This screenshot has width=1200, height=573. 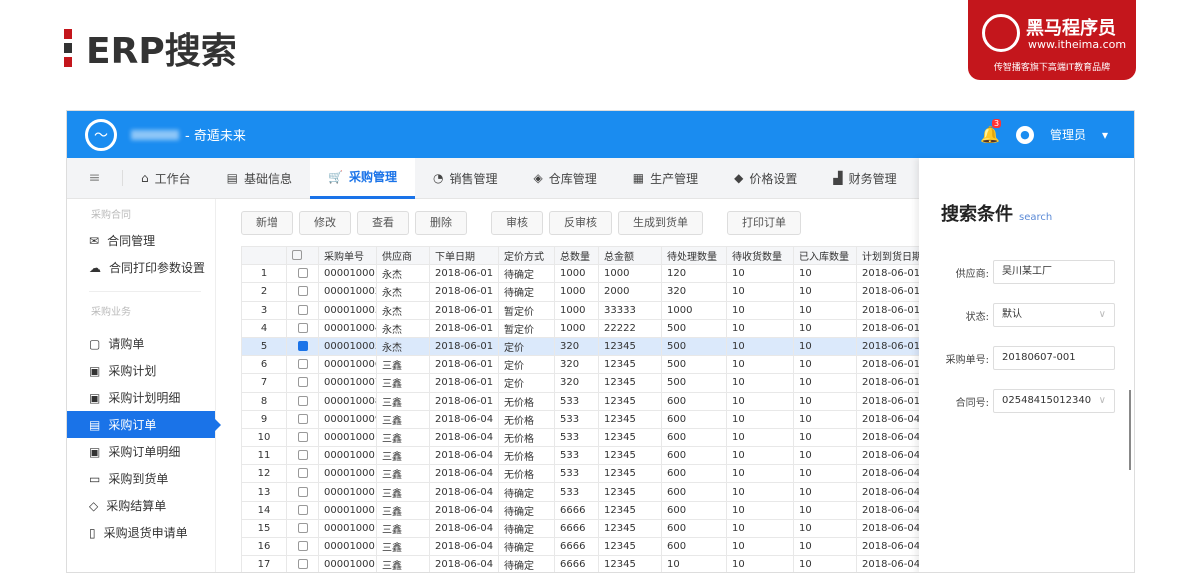 What do you see at coordinates (150, 48) in the screenshot?
I see `slide-title: ERP搜索` at bounding box center [150, 48].